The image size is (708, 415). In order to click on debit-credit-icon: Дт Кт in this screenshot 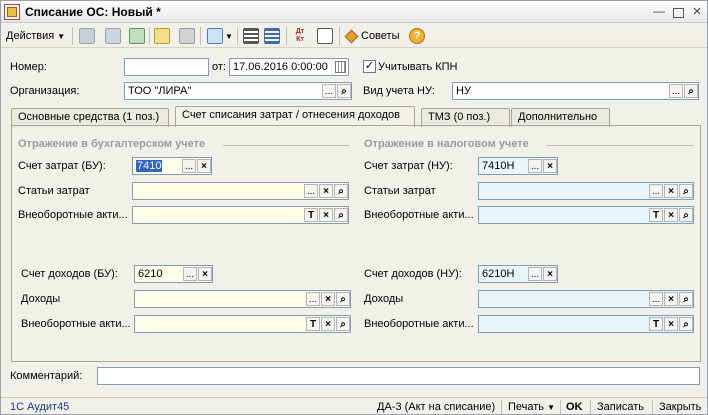, I will do `click(300, 36)`.